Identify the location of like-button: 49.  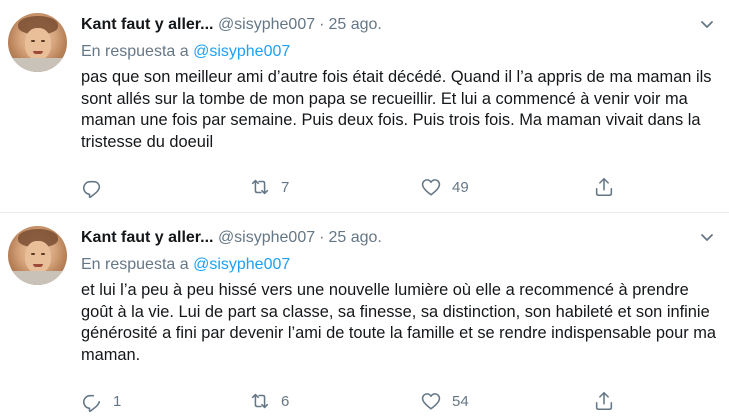
(444, 187).